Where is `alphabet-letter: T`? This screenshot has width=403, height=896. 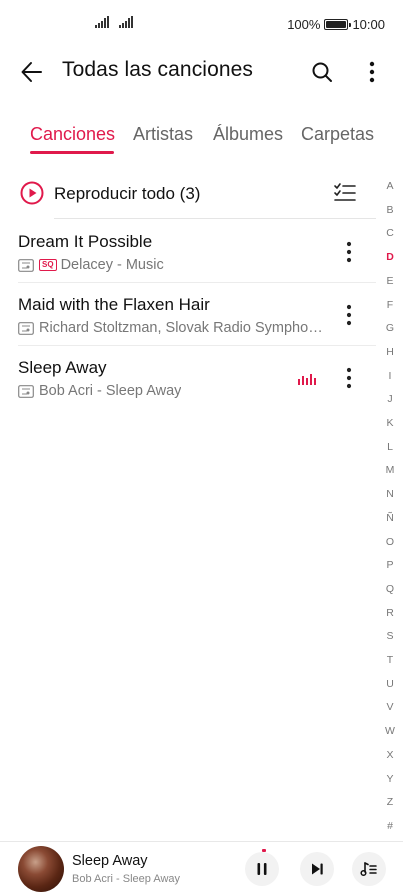
alphabet-letter: T is located at coordinates (390, 660).